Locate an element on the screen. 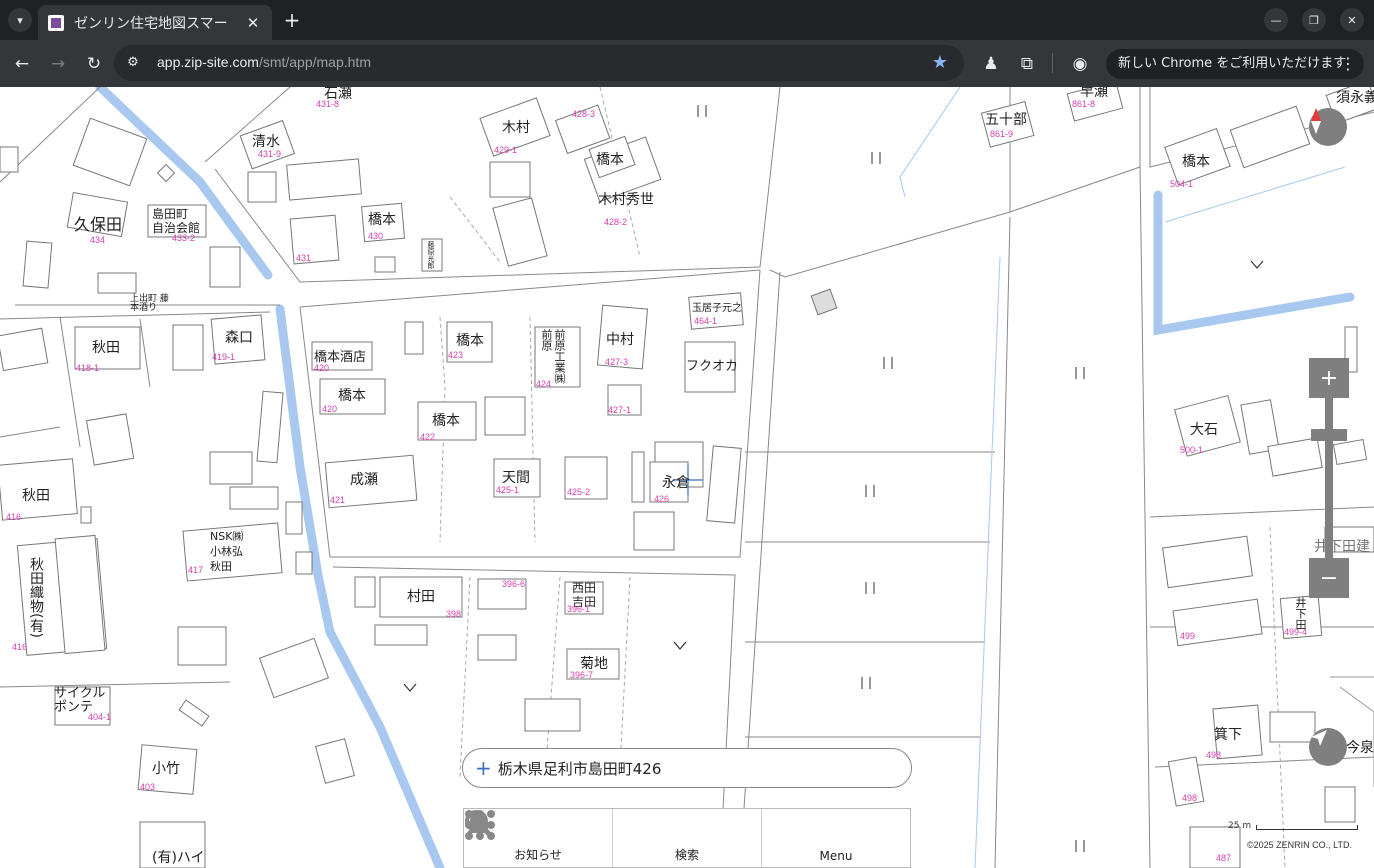 The height and width of the screenshot is (868, 1374). lot-number: 418-1 is located at coordinates (88, 368).